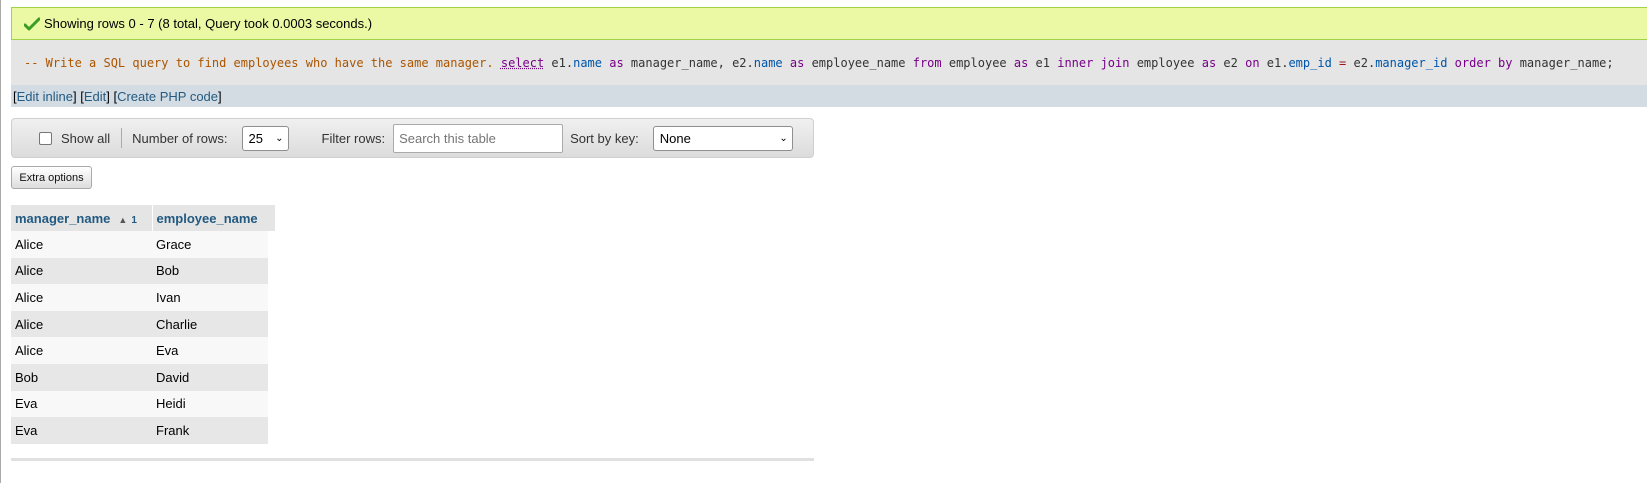 The image size is (1647, 483). Describe the element at coordinates (1252, 62) in the screenshot. I see `sql-token: on` at that location.